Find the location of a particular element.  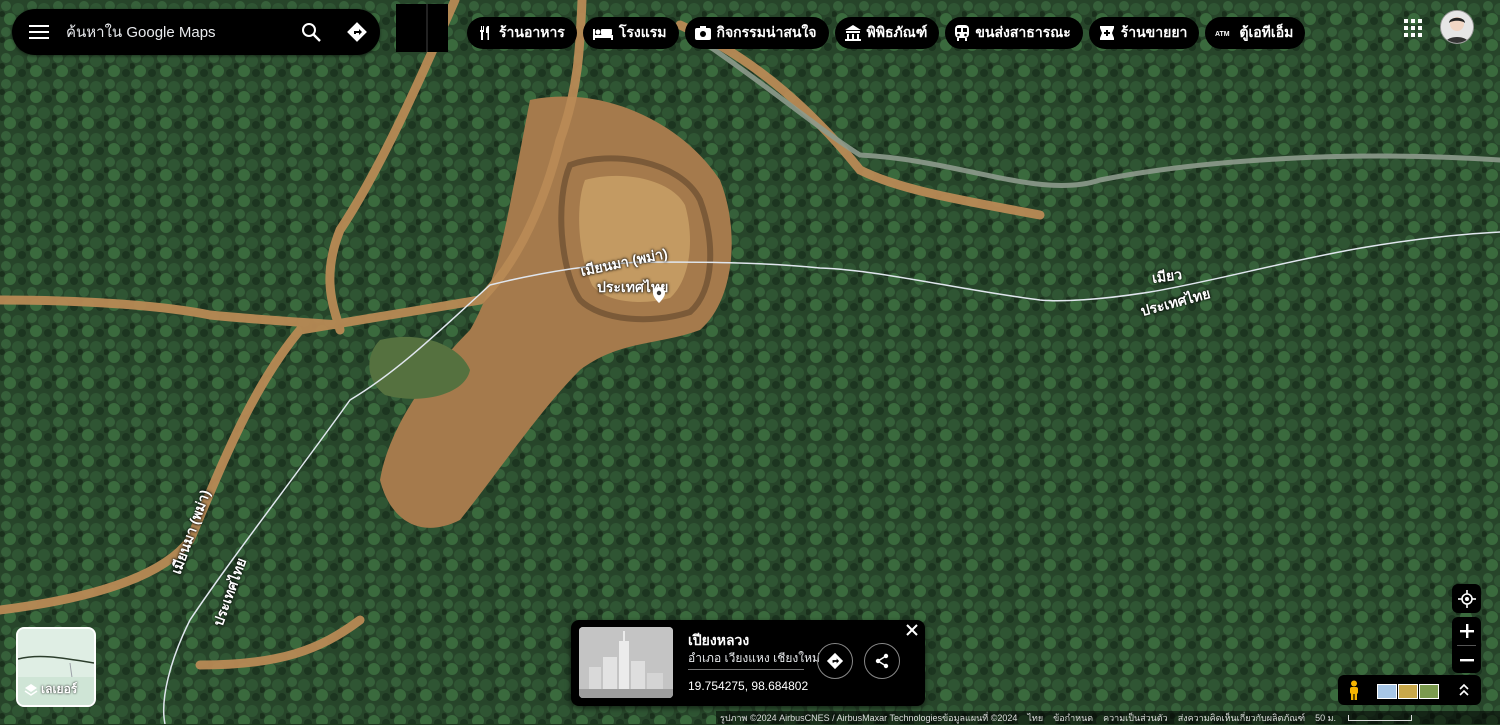

svg-text: ATM is located at coordinates (1222, 34).